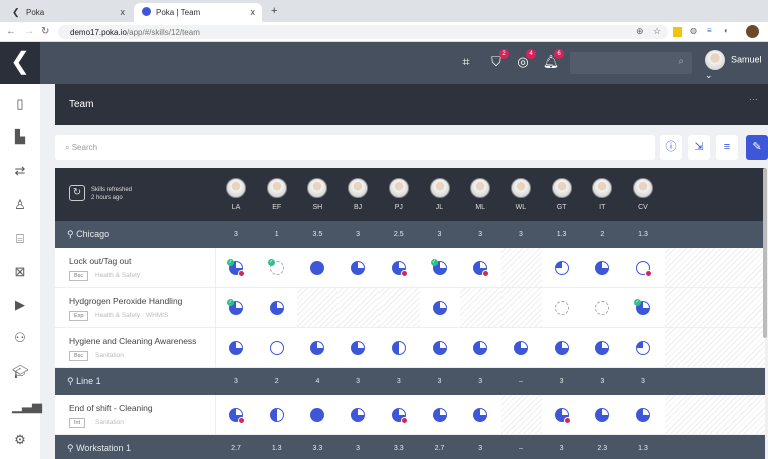  What do you see at coordinates (752, 31) in the screenshot?
I see `profile-avatar` at bounding box center [752, 31].